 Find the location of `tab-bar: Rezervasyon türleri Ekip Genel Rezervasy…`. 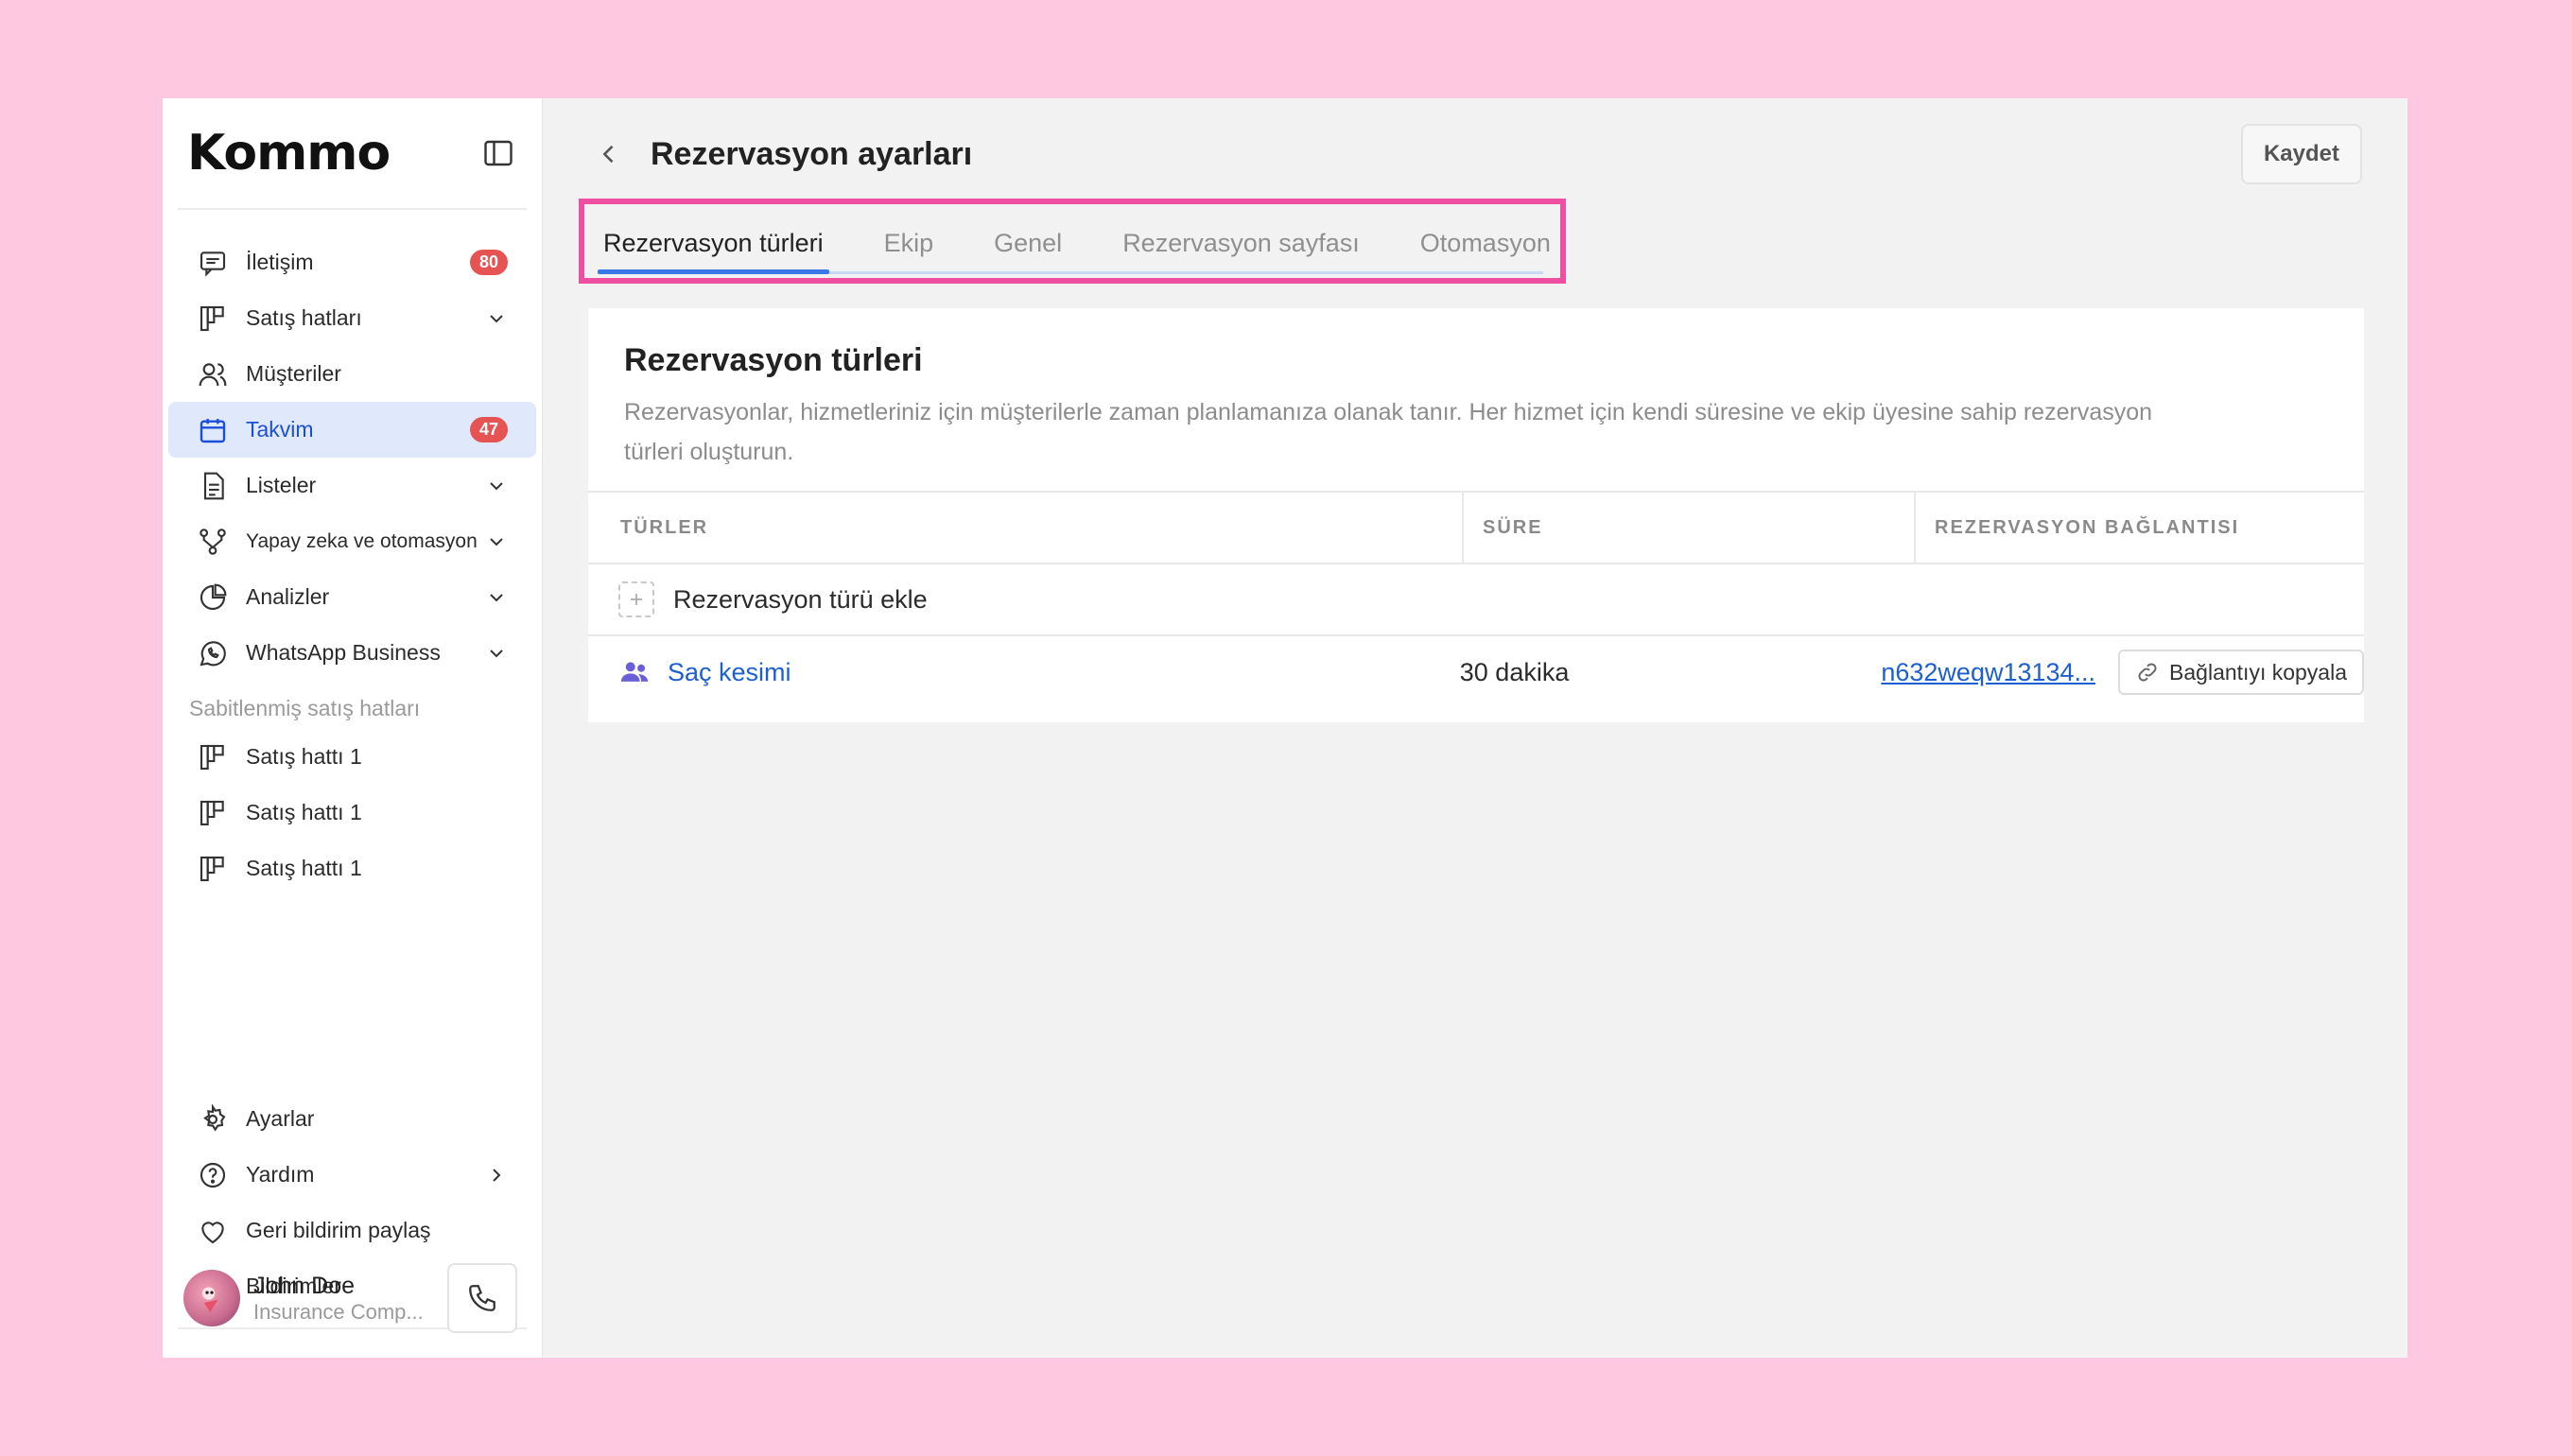

tab-bar: Rezervasyon türleri Ekip Genel Rezervasy… is located at coordinates (1074, 245).